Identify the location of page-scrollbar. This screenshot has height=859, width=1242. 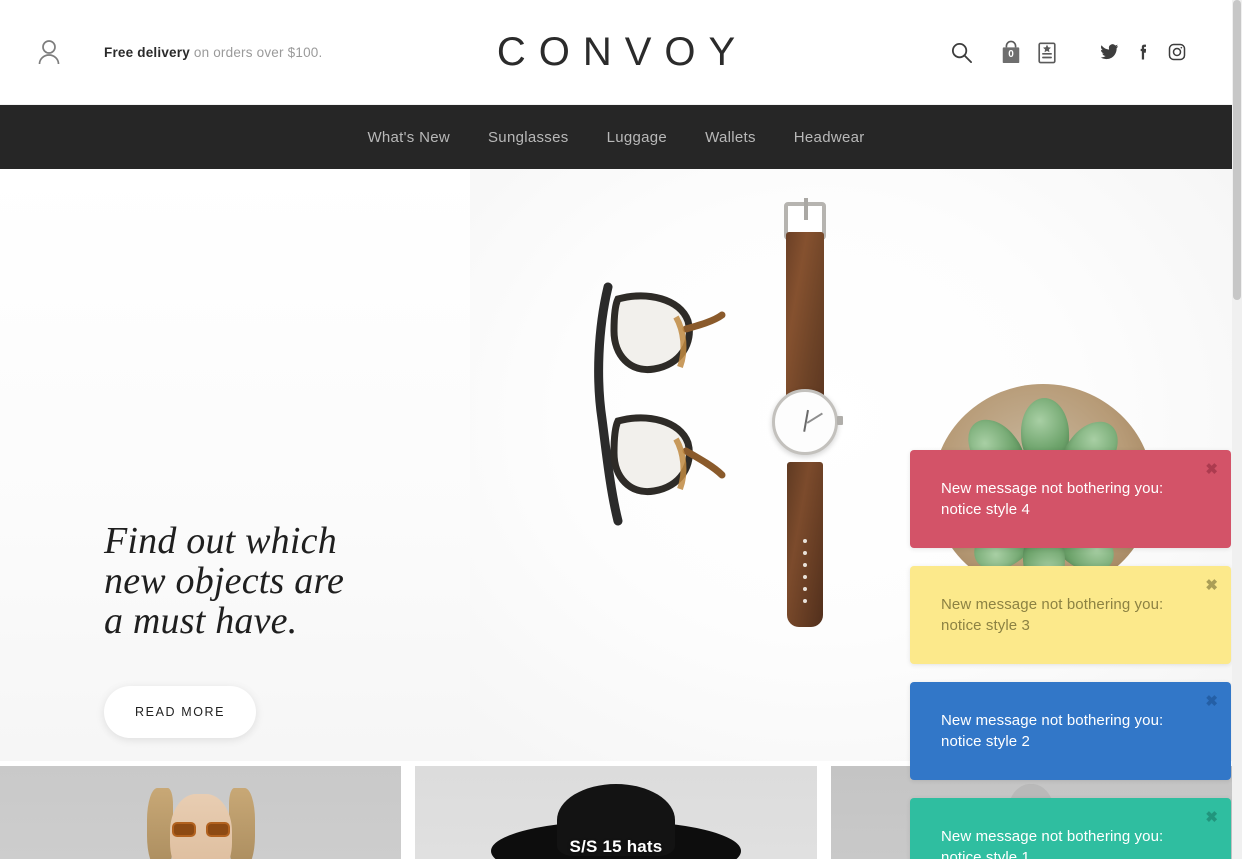
(1237, 429).